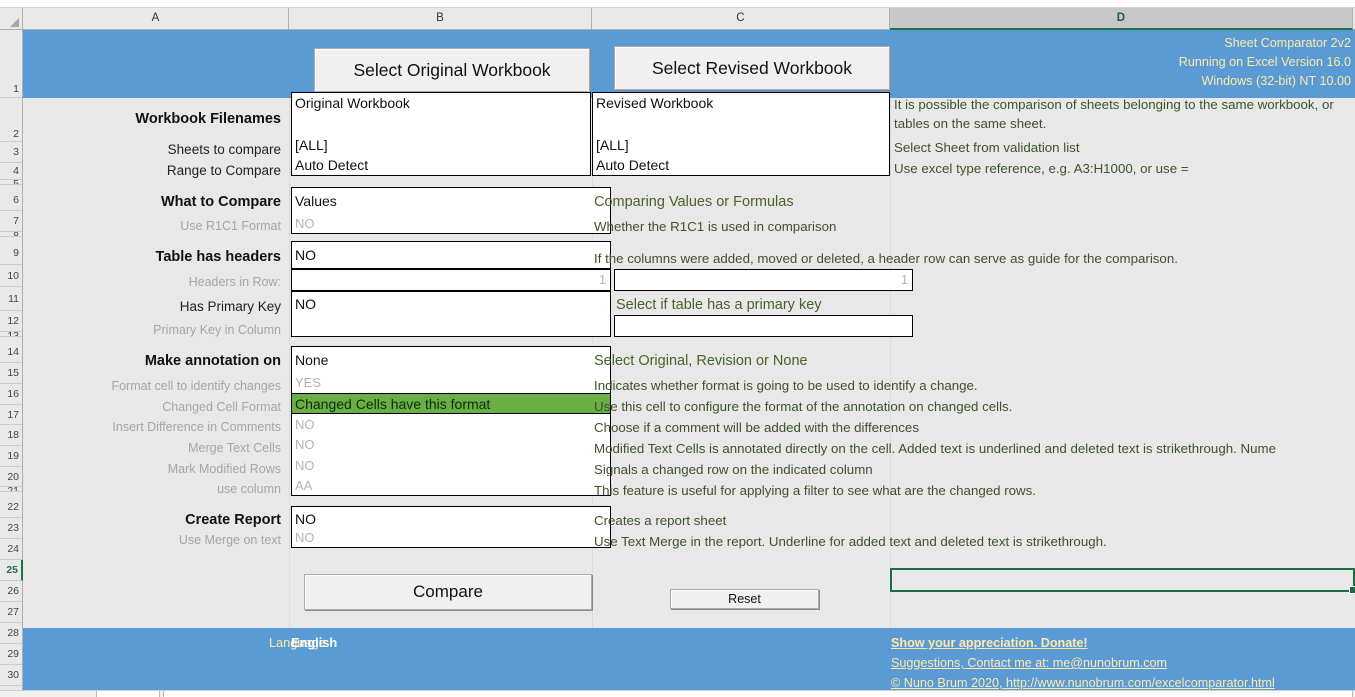 This screenshot has width=1355, height=697. Describe the element at coordinates (196, 427) in the screenshot. I see `insert-difference-in-comments-label: Insert Difference in Comments` at that location.